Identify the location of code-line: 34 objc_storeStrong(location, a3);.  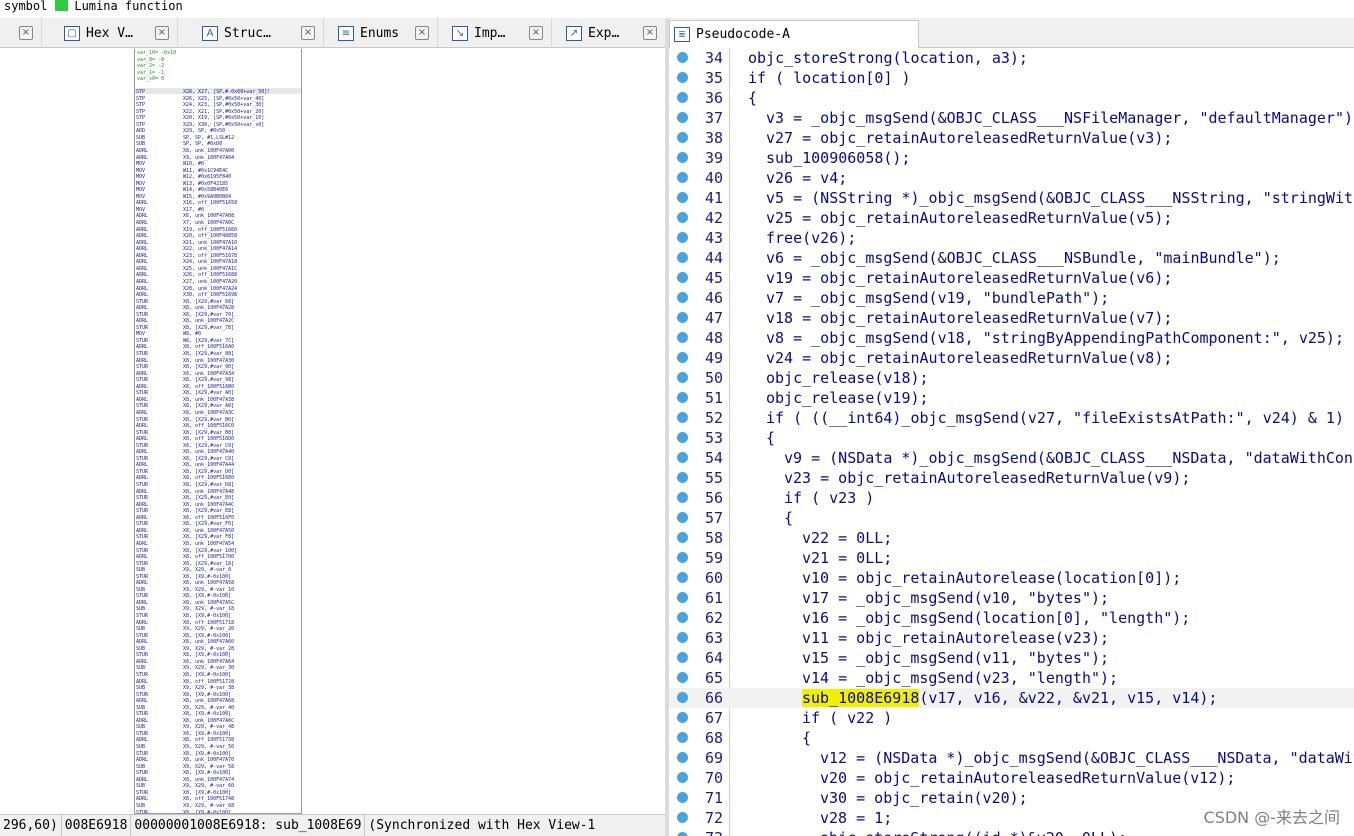
(1011, 58).